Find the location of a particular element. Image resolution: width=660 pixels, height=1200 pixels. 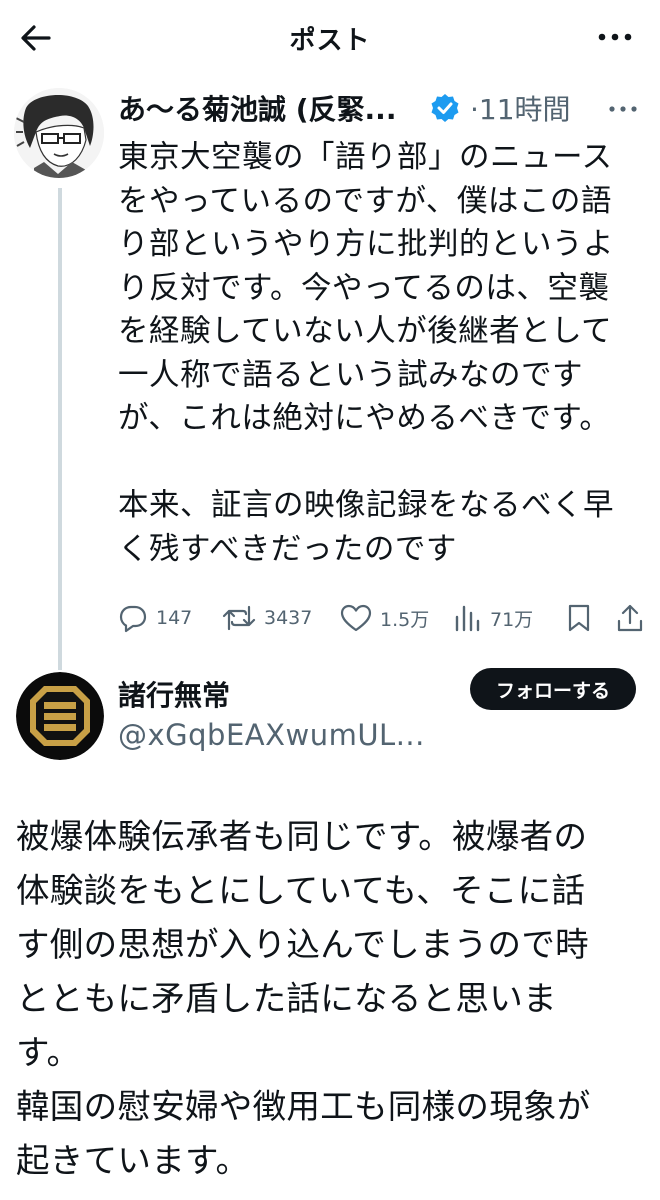

bookmark-button is located at coordinates (579, 618).